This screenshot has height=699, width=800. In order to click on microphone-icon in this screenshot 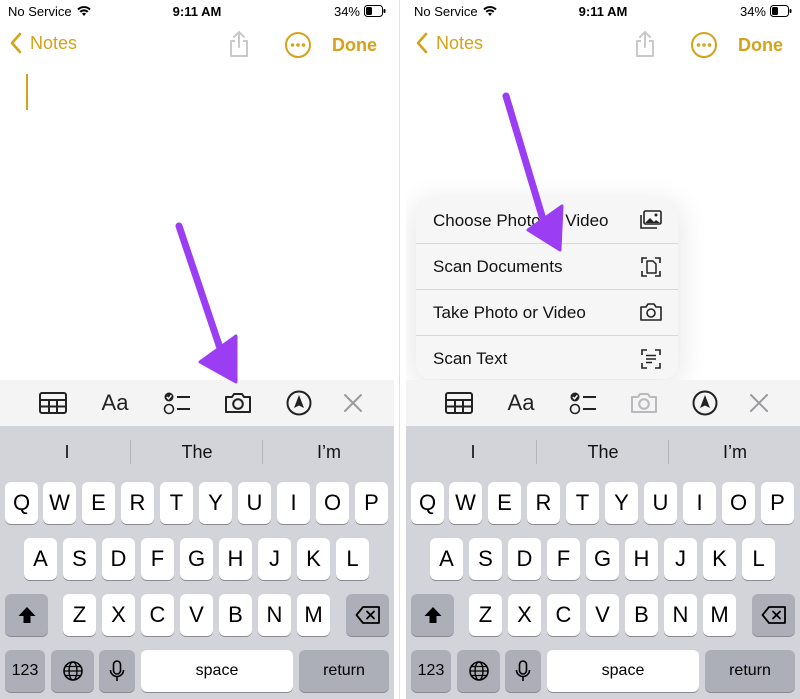, I will do `click(523, 670)`.